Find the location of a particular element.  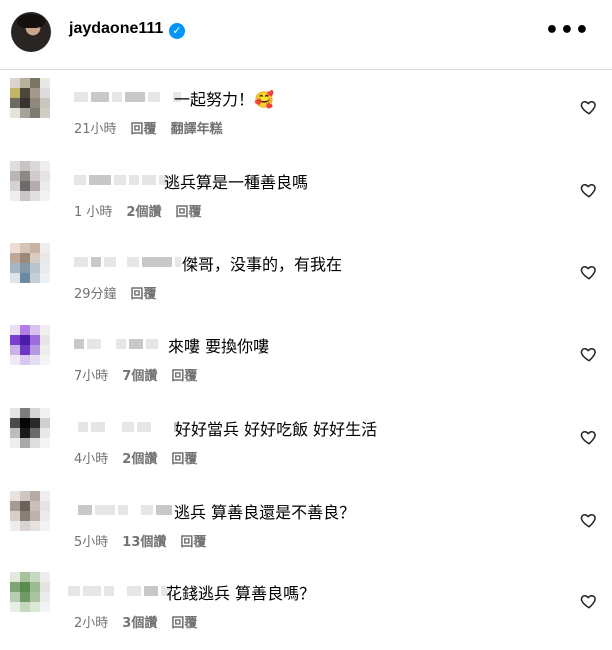

comment-meta: 1 小時 2個讚 回覆 is located at coordinates (137, 210).